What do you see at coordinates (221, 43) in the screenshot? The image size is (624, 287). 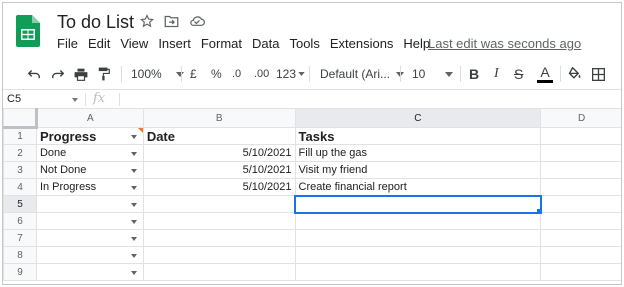 I see `menu-format: Format` at bounding box center [221, 43].